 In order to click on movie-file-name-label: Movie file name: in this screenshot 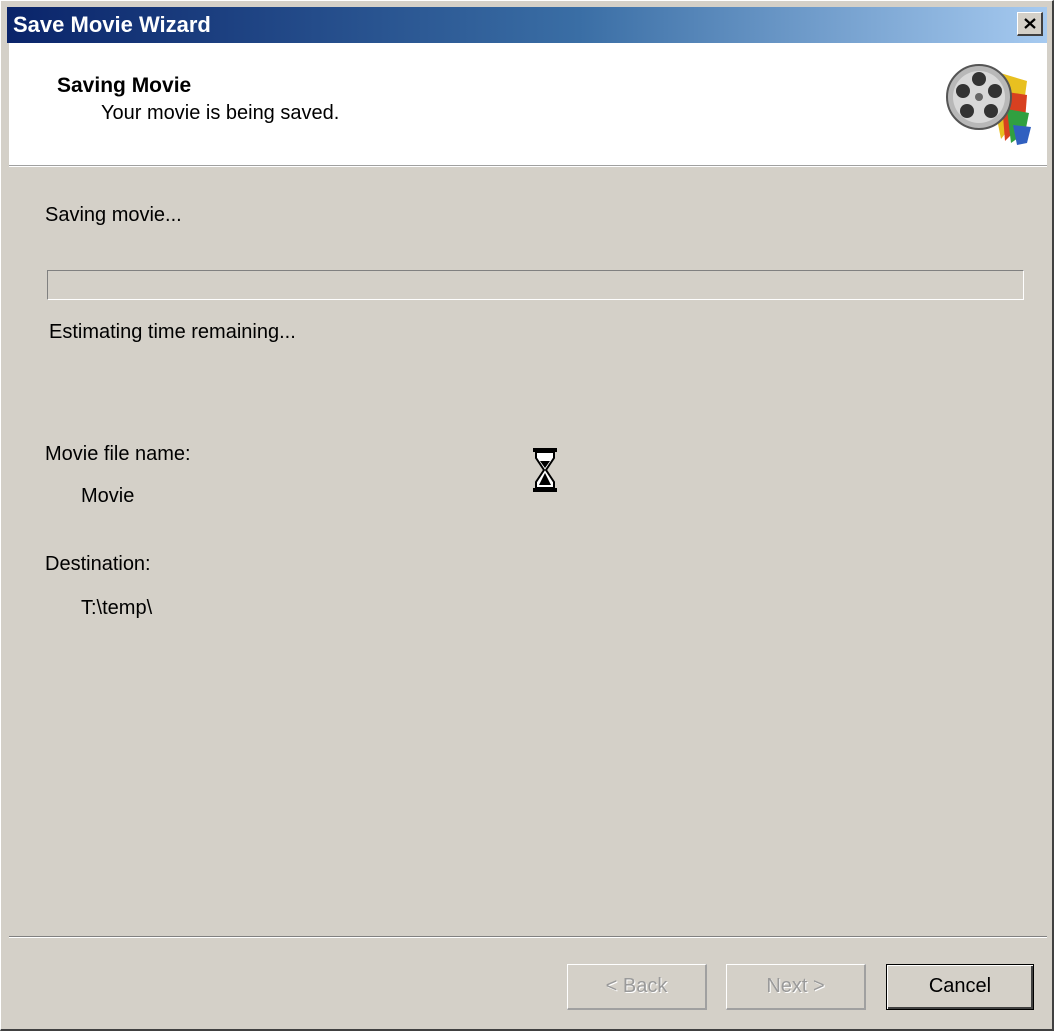, I will do `click(118, 454)`.